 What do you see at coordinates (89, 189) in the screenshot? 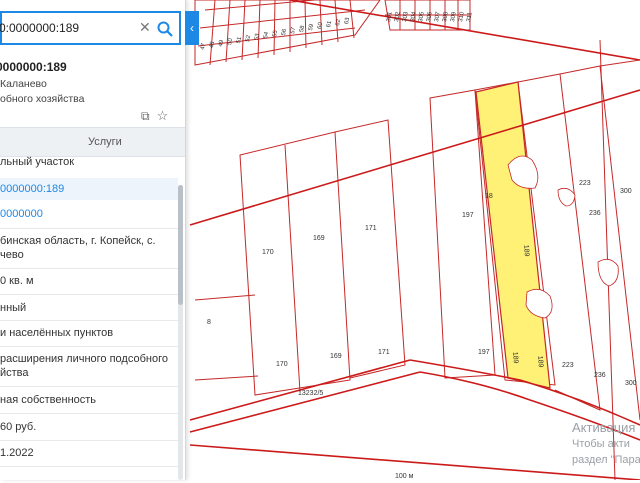
I see `info-cad-number: 0000000:189` at bounding box center [89, 189].